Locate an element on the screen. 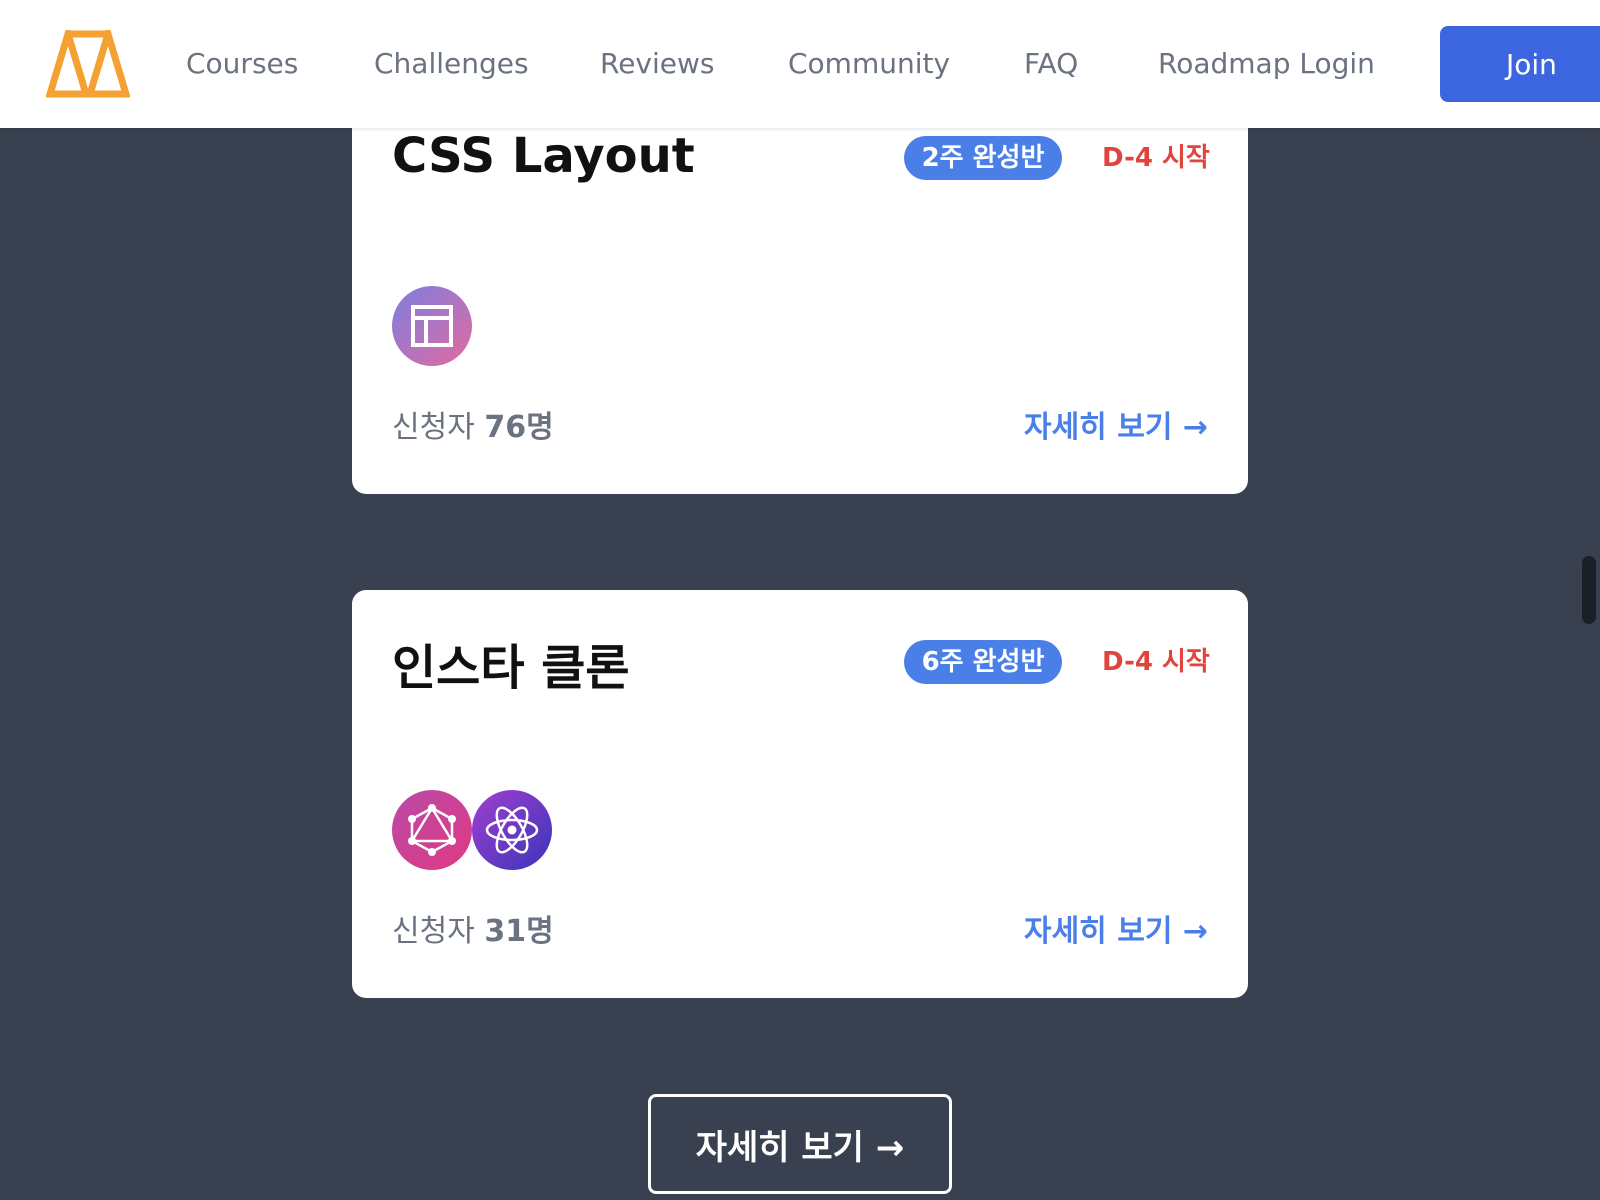 This screenshot has height=1200, width=1600. graphql-icon is located at coordinates (432, 830).